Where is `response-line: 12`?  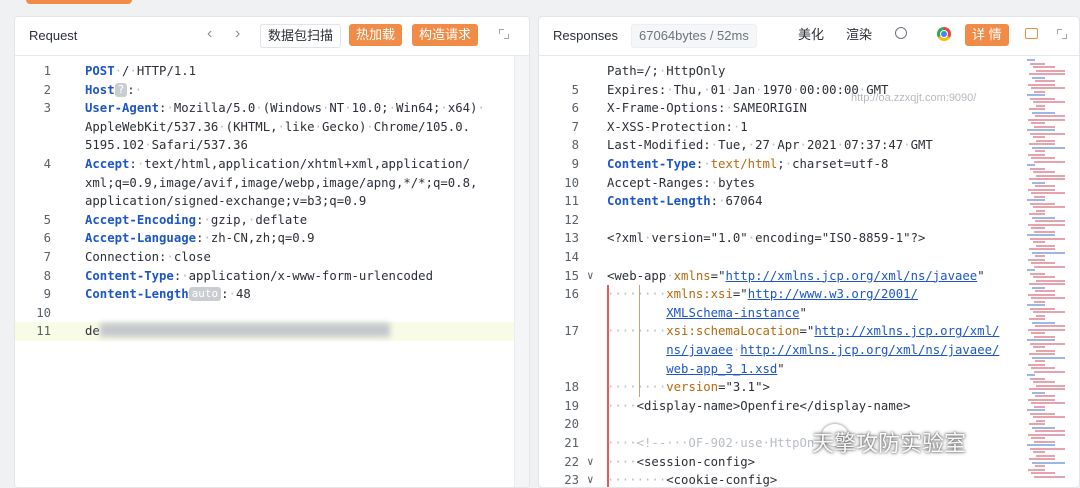 response-line: 12 is located at coordinates (809, 220).